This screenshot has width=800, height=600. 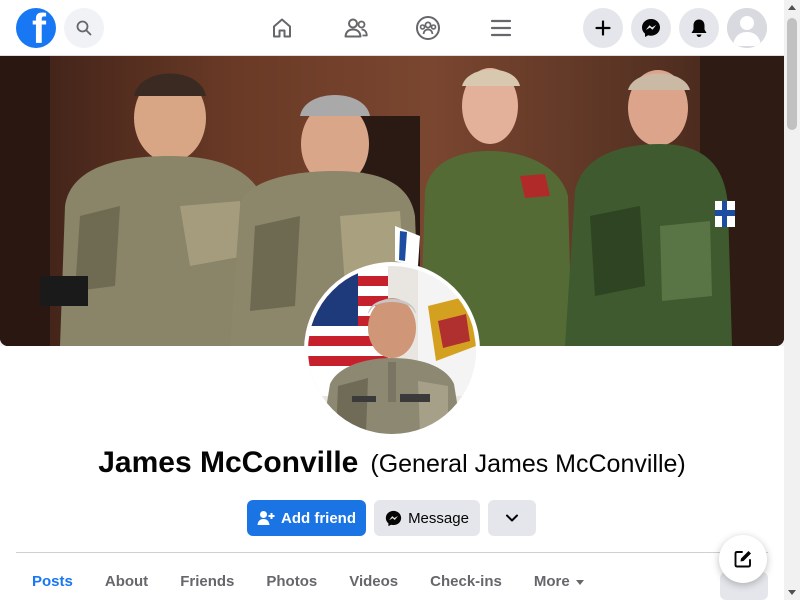 I want to click on chevron-down-icon, so click(x=512, y=518).